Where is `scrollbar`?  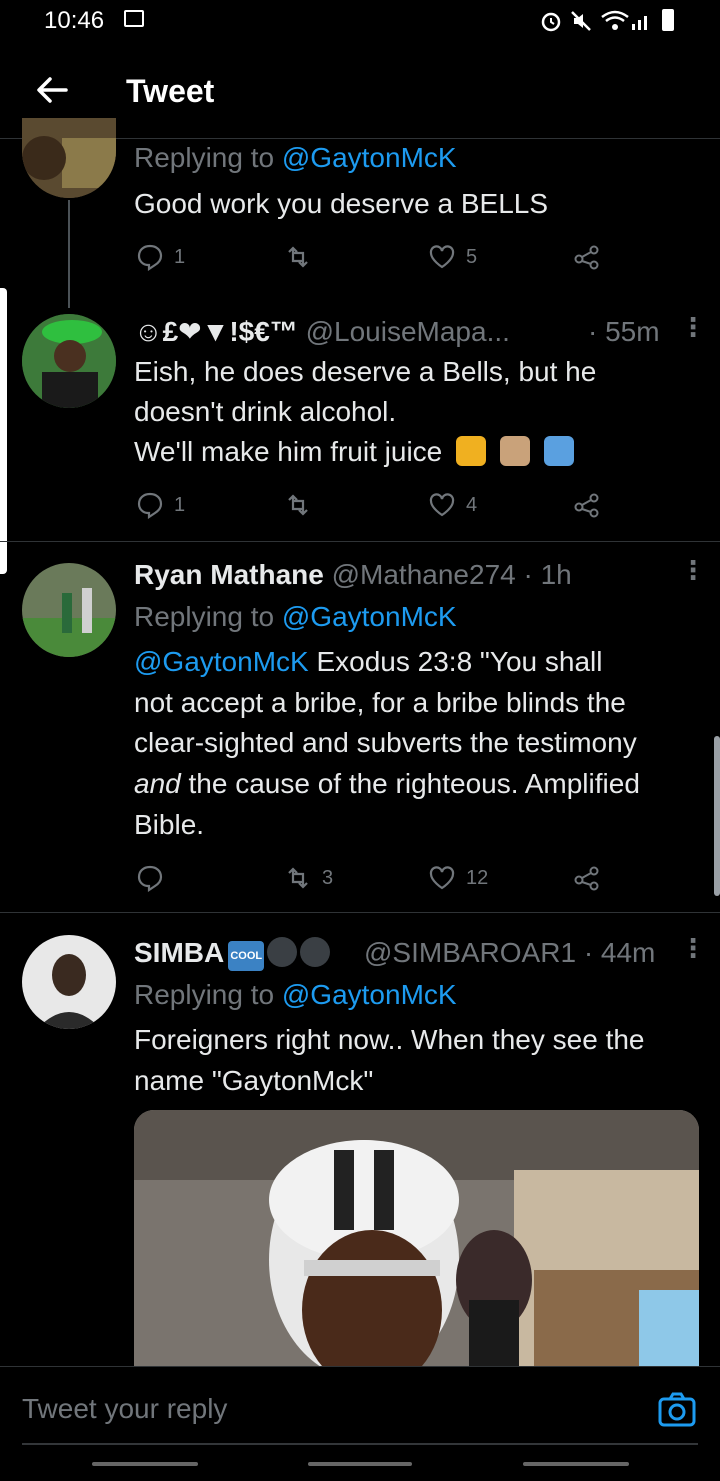
scrollbar is located at coordinates (717, 816).